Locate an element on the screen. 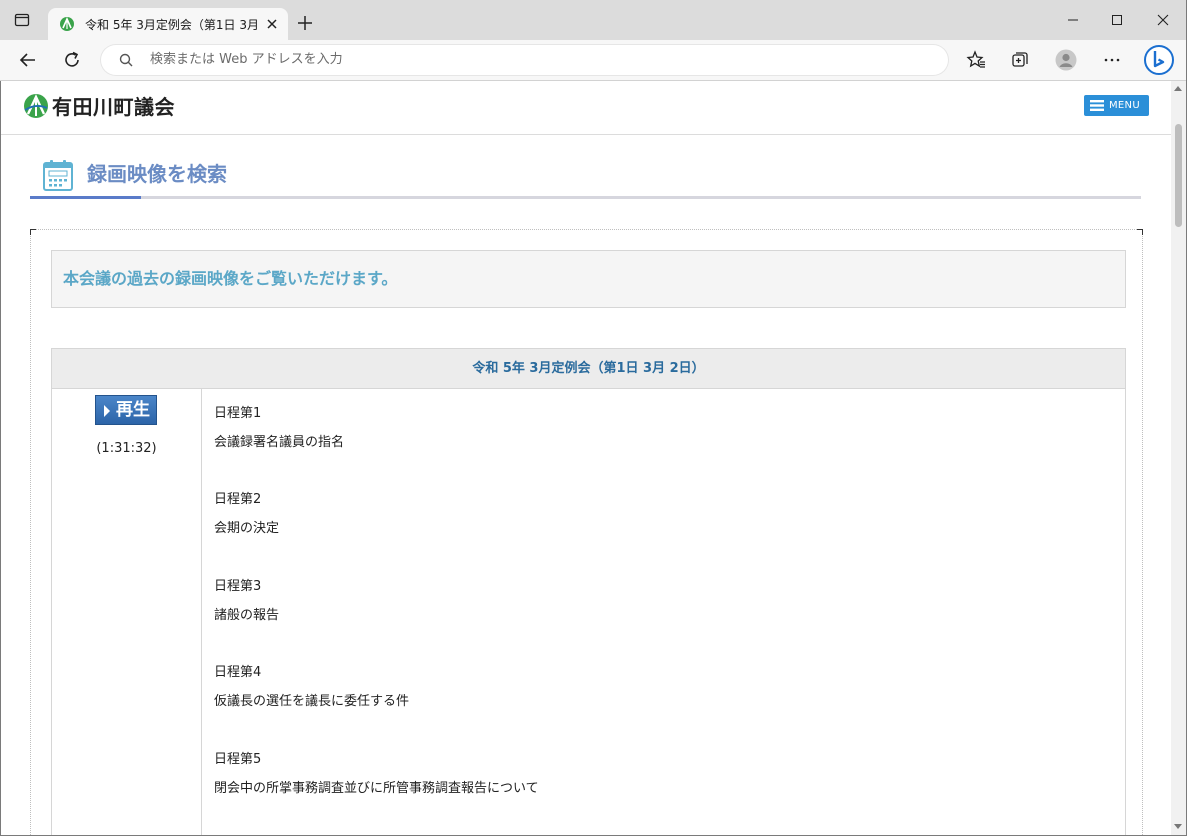 The height and width of the screenshot is (836, 1187). title-underline is located at coordinates (585, 197).